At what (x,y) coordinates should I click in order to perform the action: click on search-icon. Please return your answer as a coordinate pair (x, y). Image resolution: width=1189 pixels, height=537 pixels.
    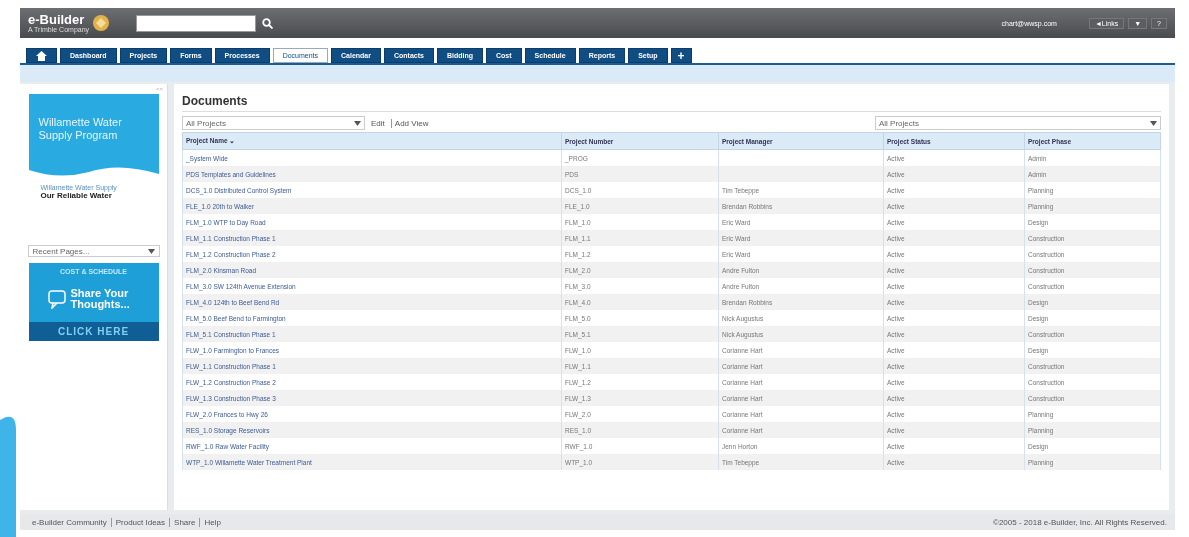
    Looking at the image, I should click on (267, 23).